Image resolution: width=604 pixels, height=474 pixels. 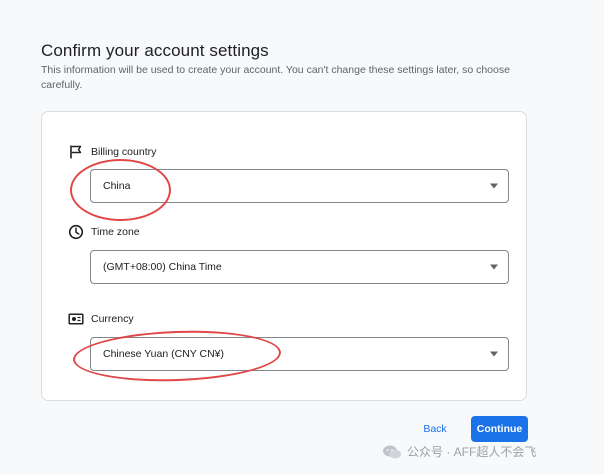 I want to click on billing-country-label-row: Billing country, so click(x=112, y=152).